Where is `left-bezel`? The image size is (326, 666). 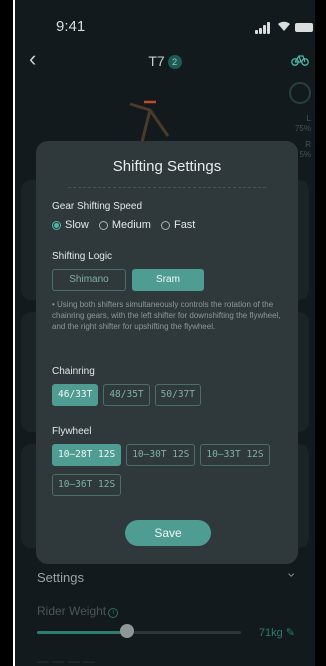
left-bezel is located at coordinates (6, 333).